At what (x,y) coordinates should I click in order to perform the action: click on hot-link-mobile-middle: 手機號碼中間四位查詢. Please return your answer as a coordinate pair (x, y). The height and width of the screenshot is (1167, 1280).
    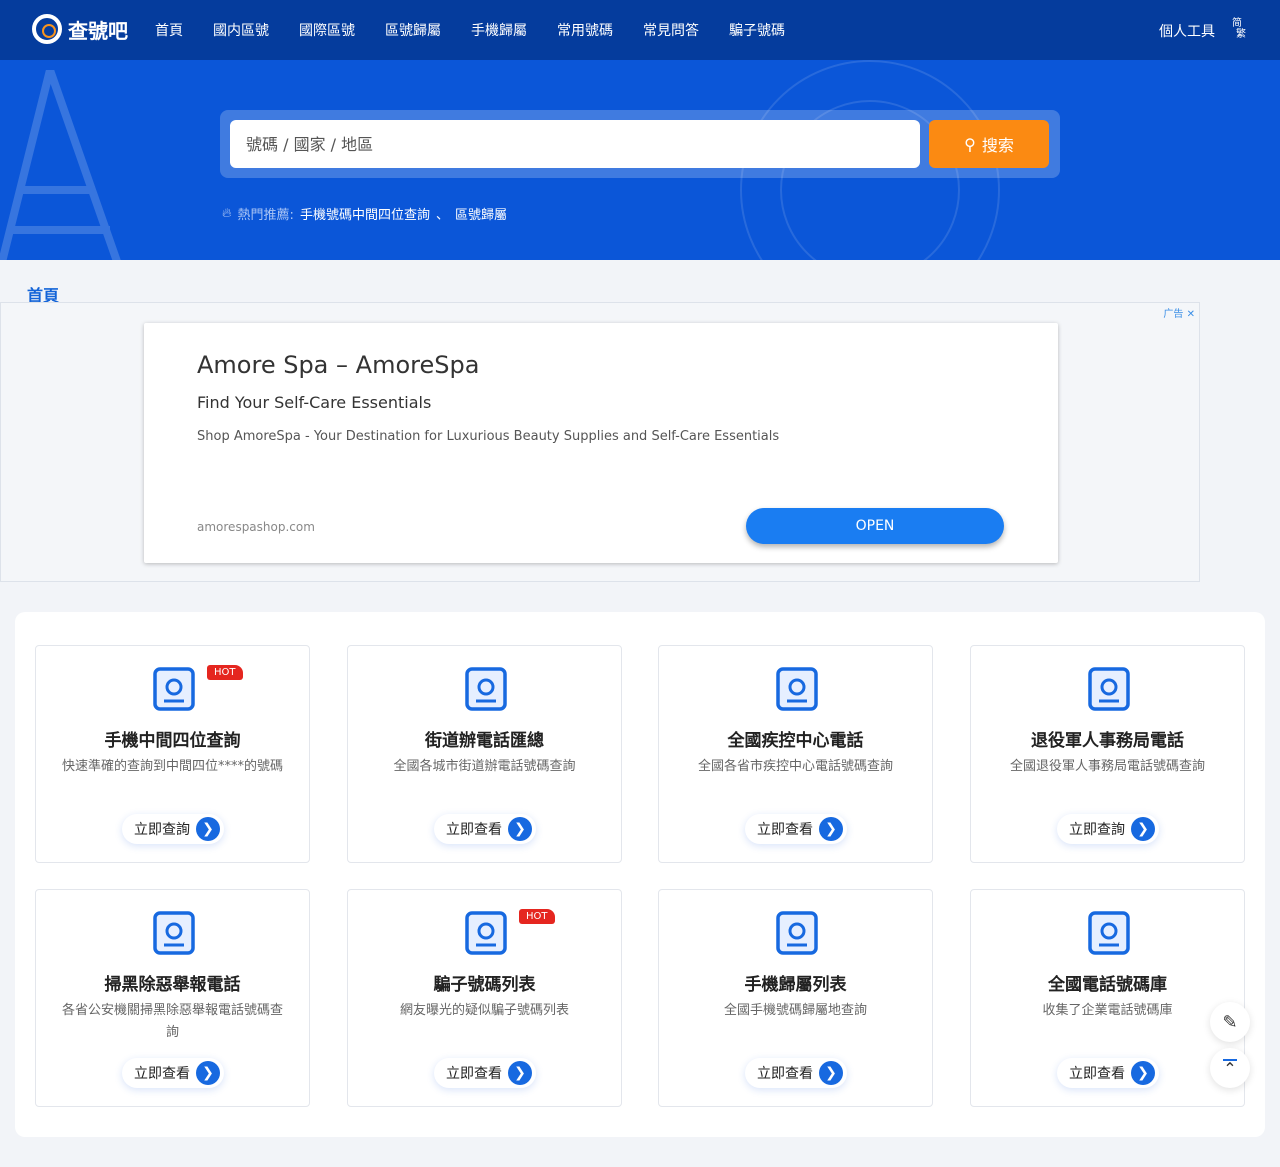
    Looking at the image, I should click on (365, 213).